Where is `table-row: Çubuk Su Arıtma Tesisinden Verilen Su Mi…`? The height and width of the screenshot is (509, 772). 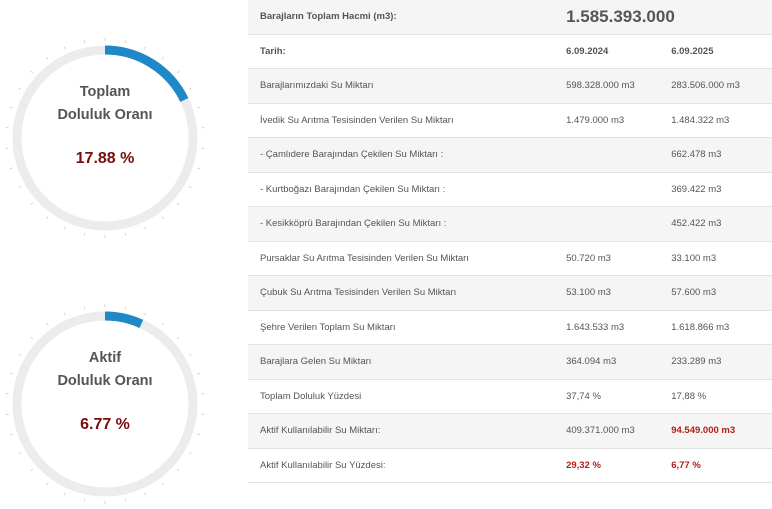 table-row: Çubuk Su Arıtma Tesisinden Verilen Su Mi… is located at coordinates (510, 293).